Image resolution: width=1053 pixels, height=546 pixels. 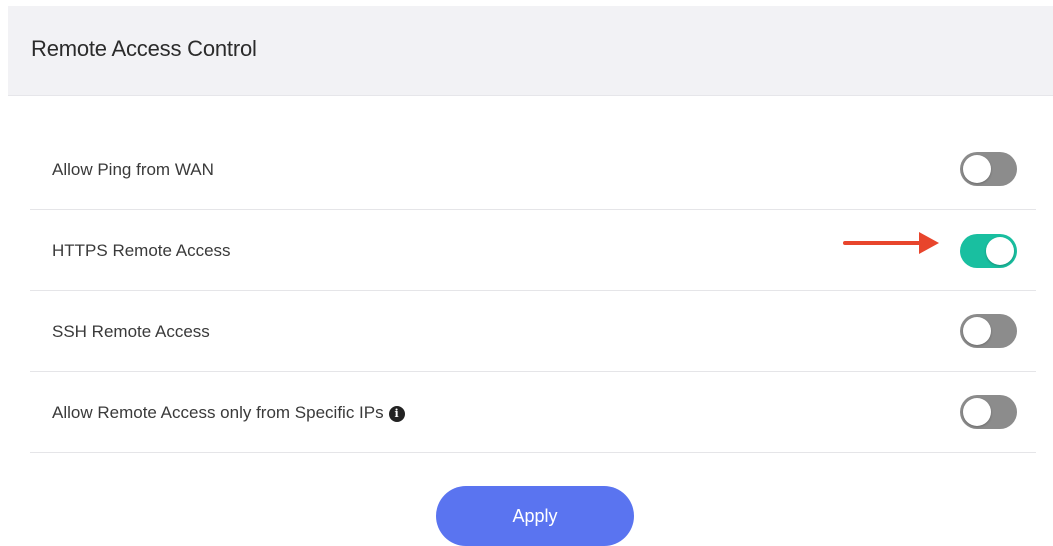 I want to click on setting-label-https-remote: HTTPS Remote Access, so click(x=141, y=250).